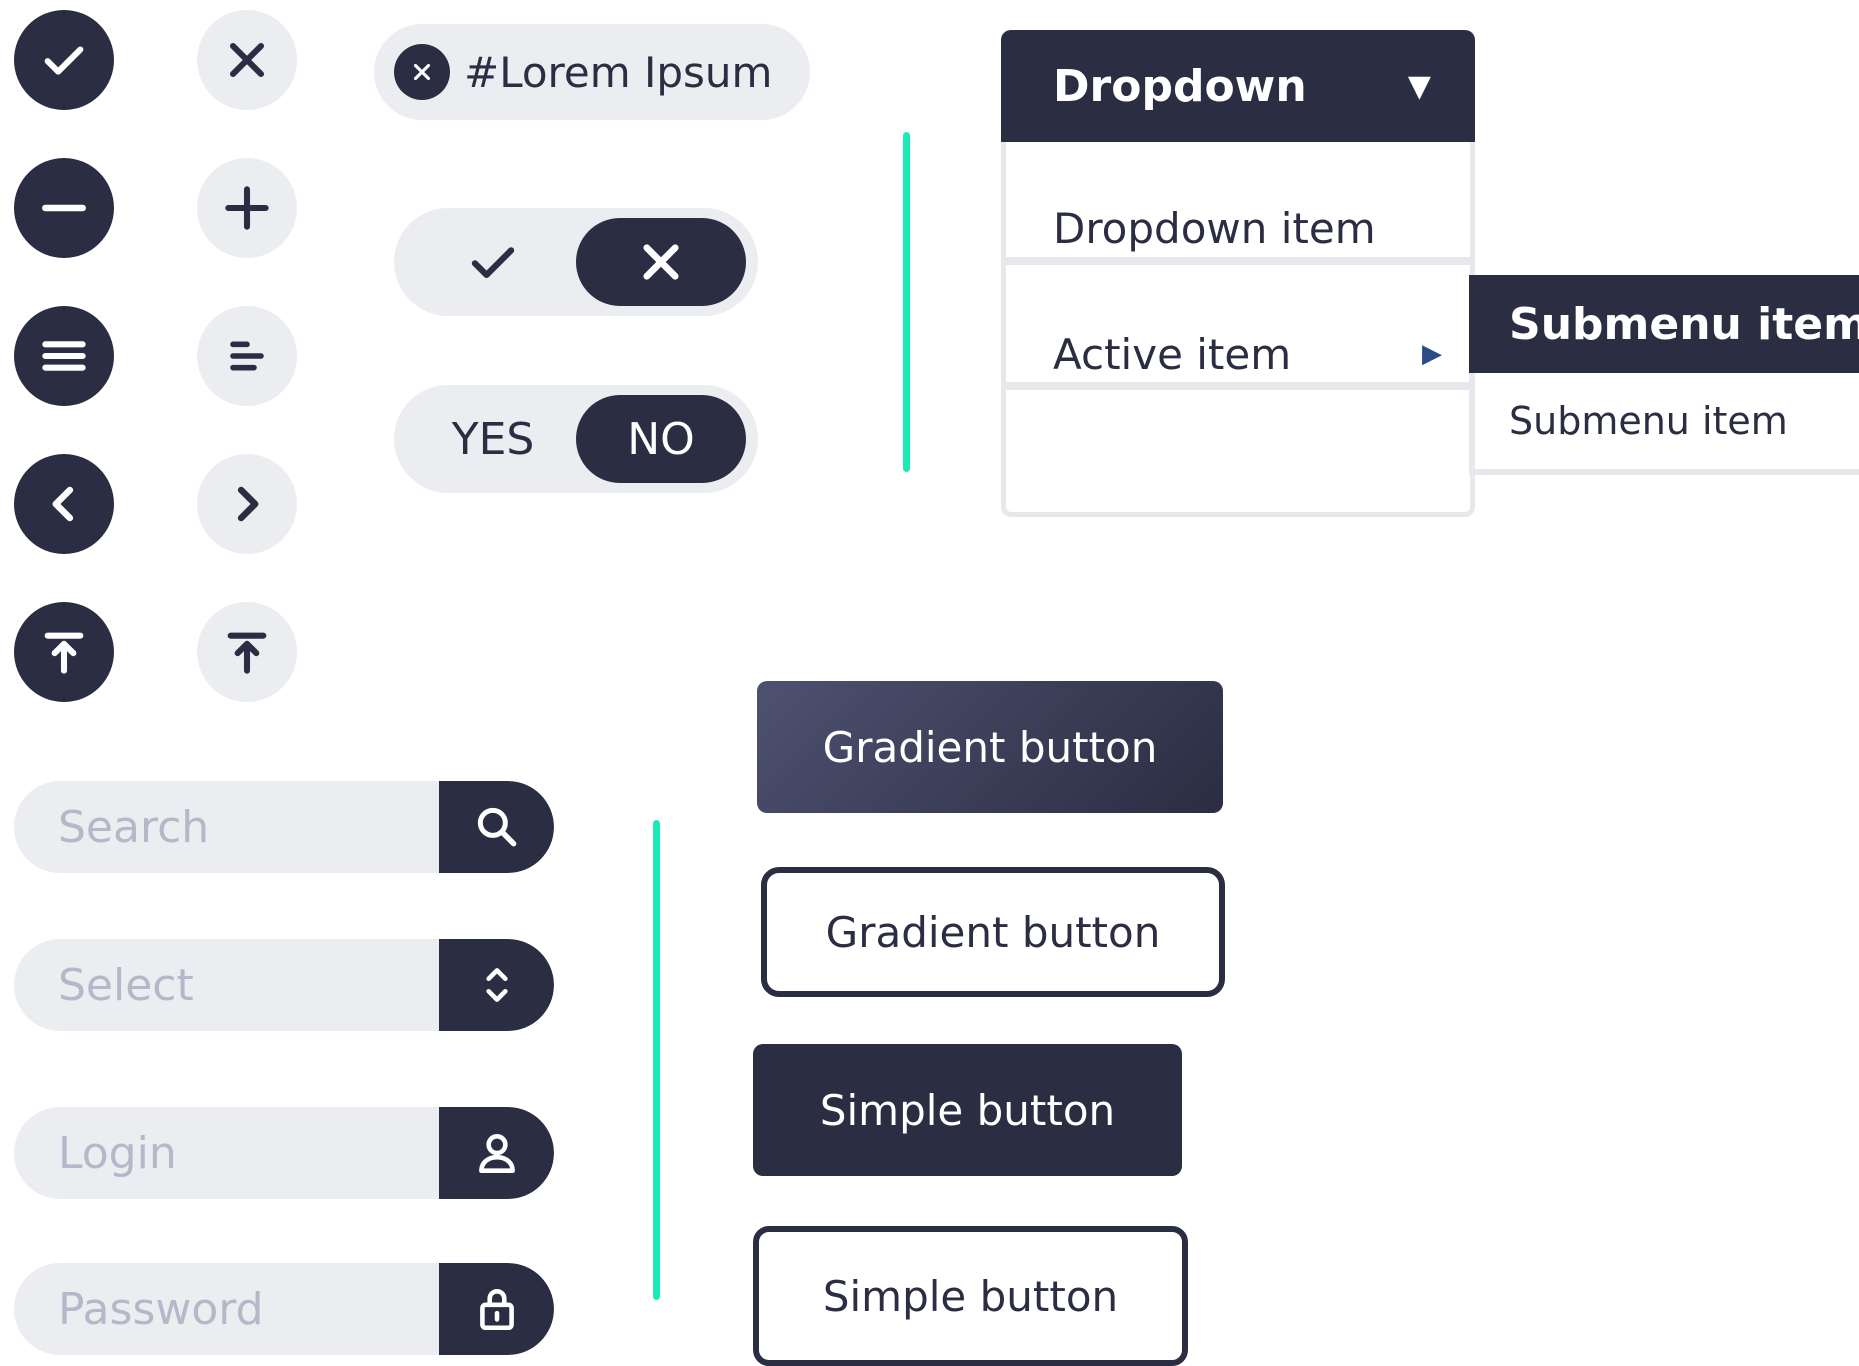 The width and height of the screenshot is (1859, 1366). I want to click on submenu-item-active: Submenu item, so click(1664, 324).